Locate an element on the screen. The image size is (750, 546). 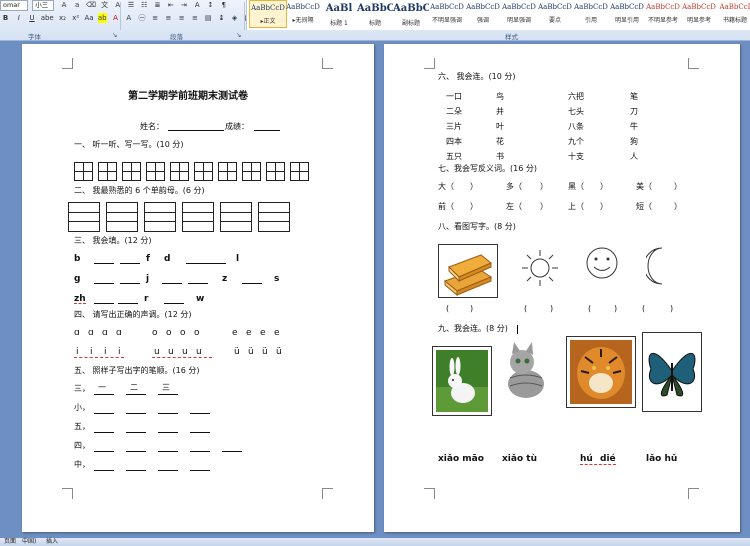
font-size-box: 小三 is located at coordinates (43, 5).